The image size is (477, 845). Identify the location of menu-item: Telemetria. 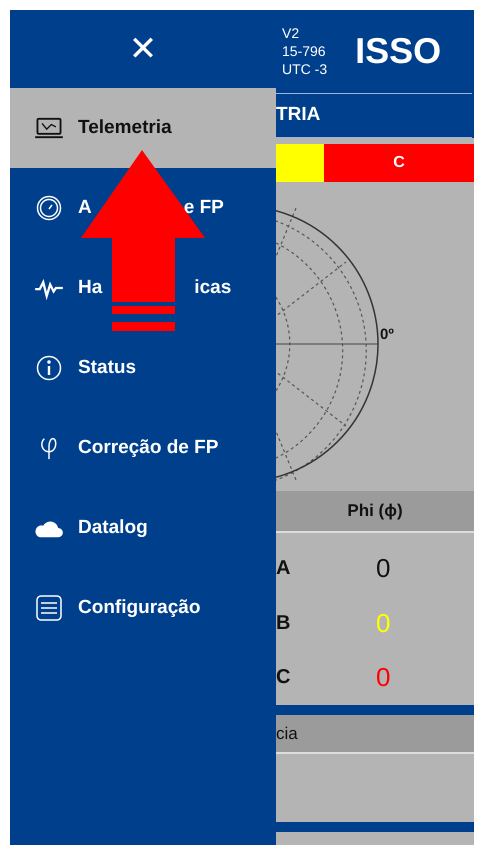
(143, 128).